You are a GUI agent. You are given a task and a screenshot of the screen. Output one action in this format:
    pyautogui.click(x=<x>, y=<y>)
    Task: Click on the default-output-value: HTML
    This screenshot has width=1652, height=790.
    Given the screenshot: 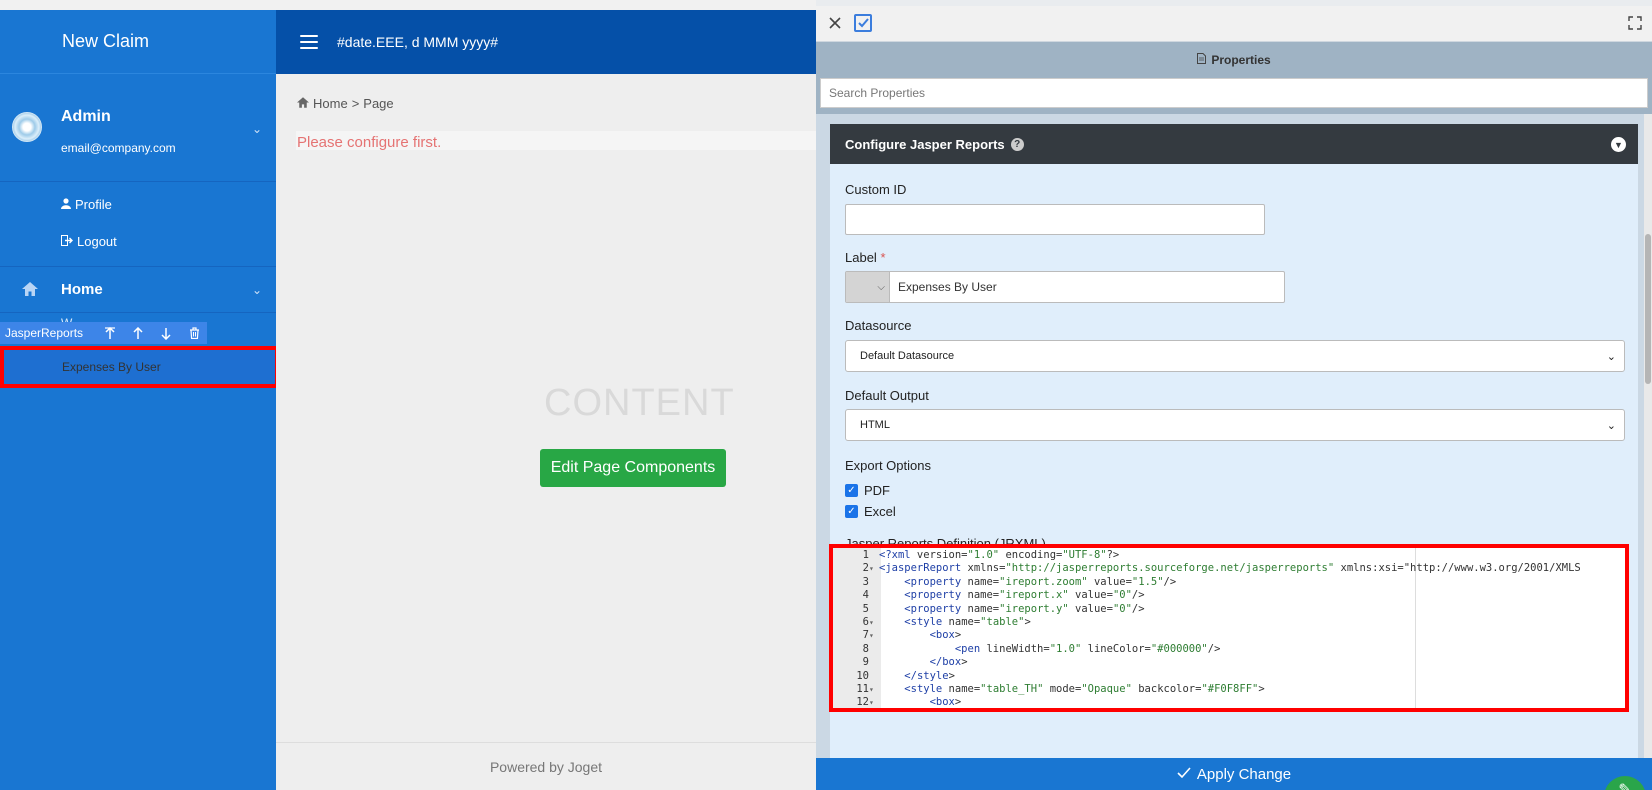 What is the action you would take?
    pyautogui.click(x=875, y=425)
    